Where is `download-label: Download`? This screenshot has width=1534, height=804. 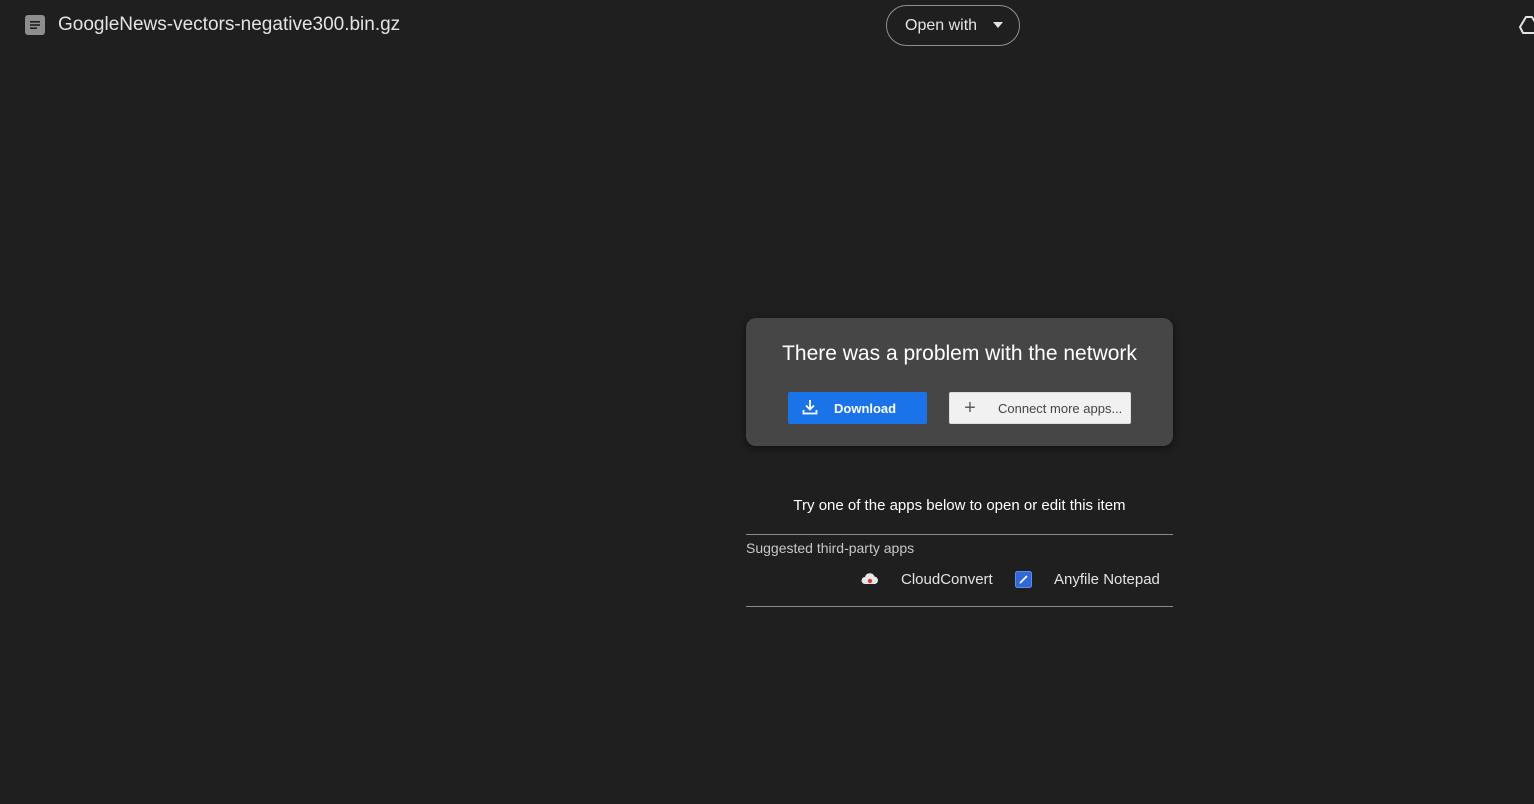 download-label: Download is located at coordinates (865, 408).